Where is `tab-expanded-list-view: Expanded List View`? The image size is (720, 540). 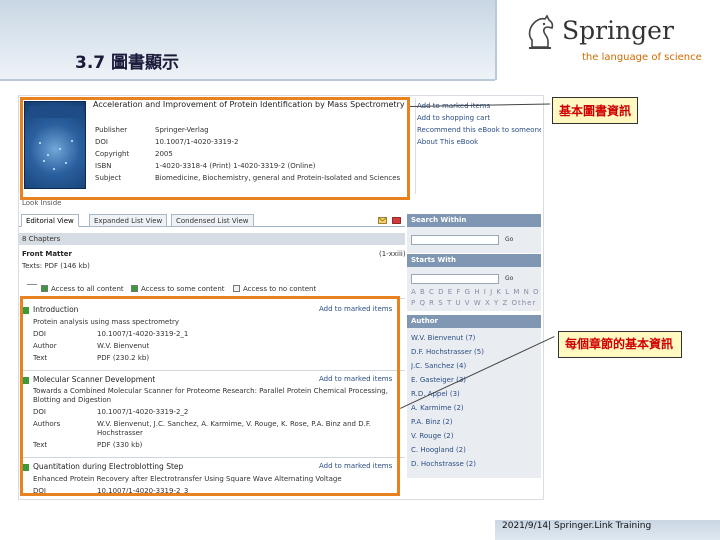
tab-expanded-list-view: Expanded List View is located at coordinates (128, 220).